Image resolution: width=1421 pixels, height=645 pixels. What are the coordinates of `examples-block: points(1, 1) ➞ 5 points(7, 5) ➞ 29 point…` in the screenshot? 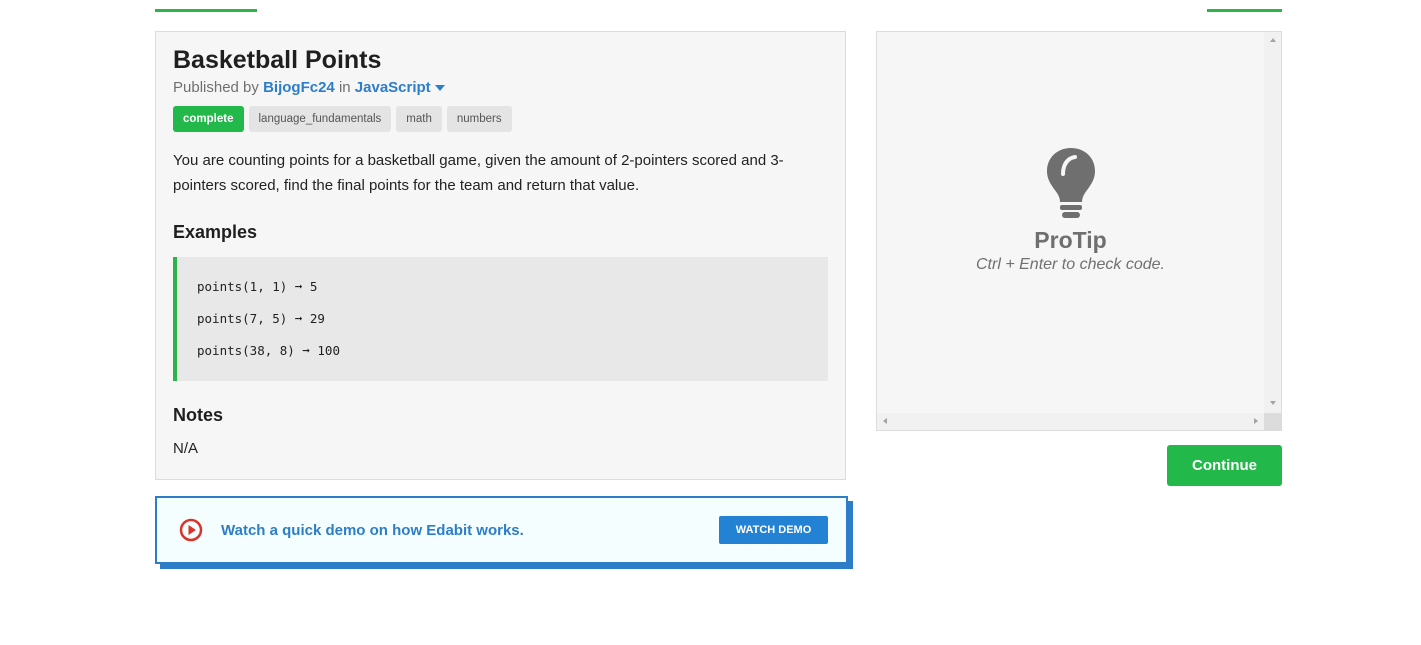 It's located at (500, 319).